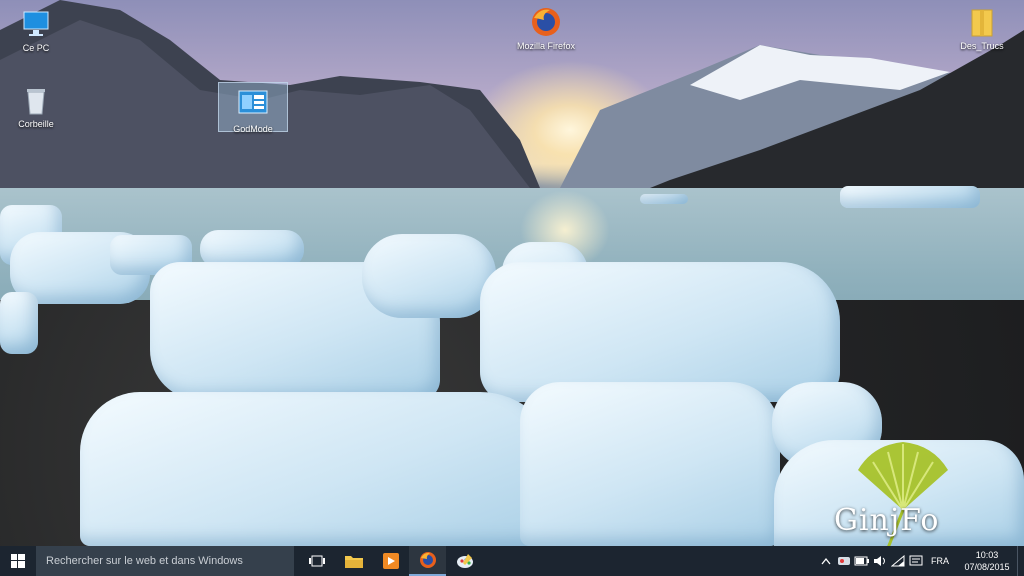  Describe the element at coordinates (253, 105) in the screenshot. I see `control-panel-icon` at that location.